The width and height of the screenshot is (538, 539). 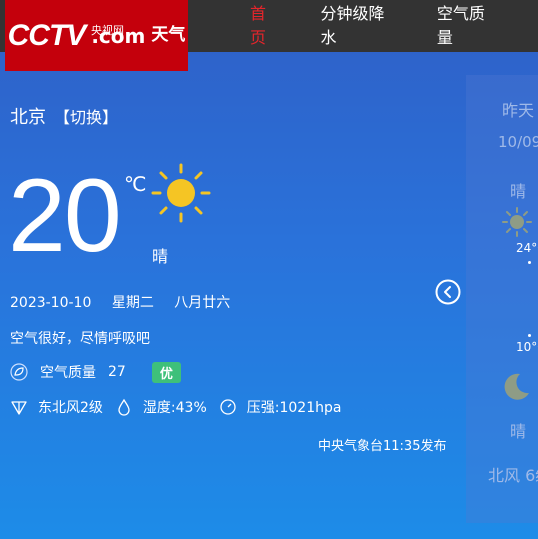 I want to click on yesterday-low-temp: 10°C, so click(x=527, y=347).